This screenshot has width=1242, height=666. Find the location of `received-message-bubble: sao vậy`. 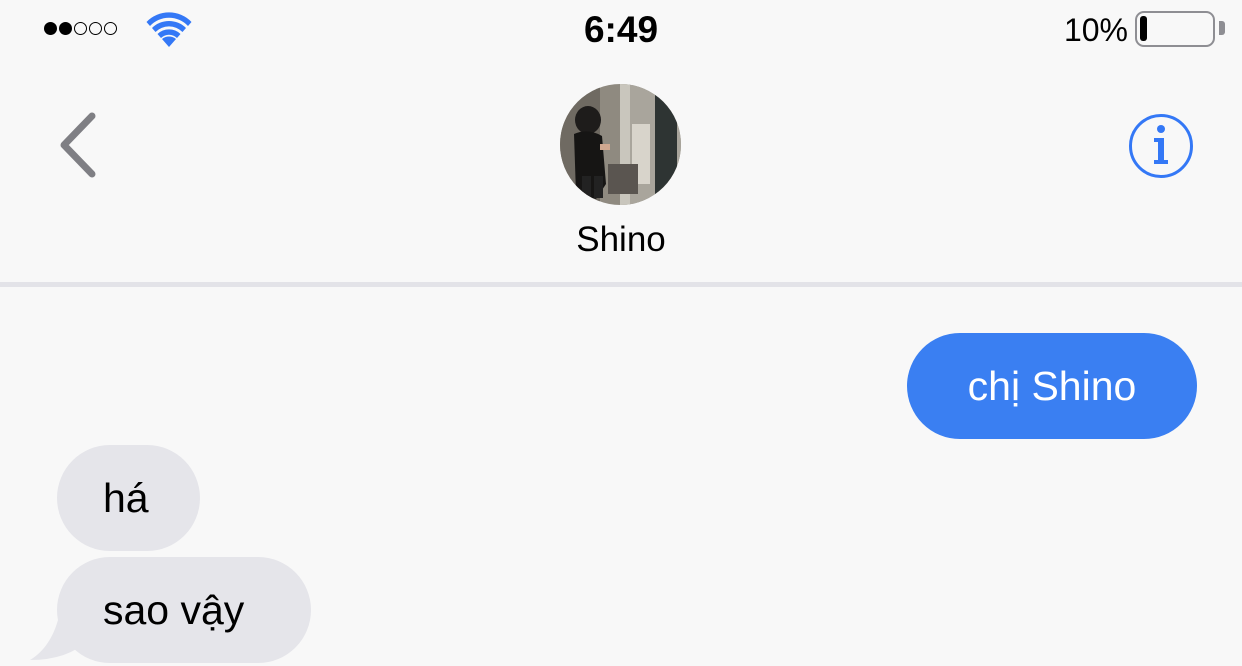

received-message-bubble: sao vậy is located at coordinates (184, 610).